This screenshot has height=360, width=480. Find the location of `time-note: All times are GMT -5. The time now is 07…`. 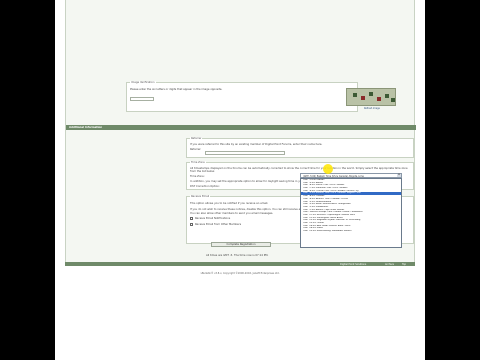

time-note: All times are GMT -5. The time now is 07… is located at coordinates (237, 255).